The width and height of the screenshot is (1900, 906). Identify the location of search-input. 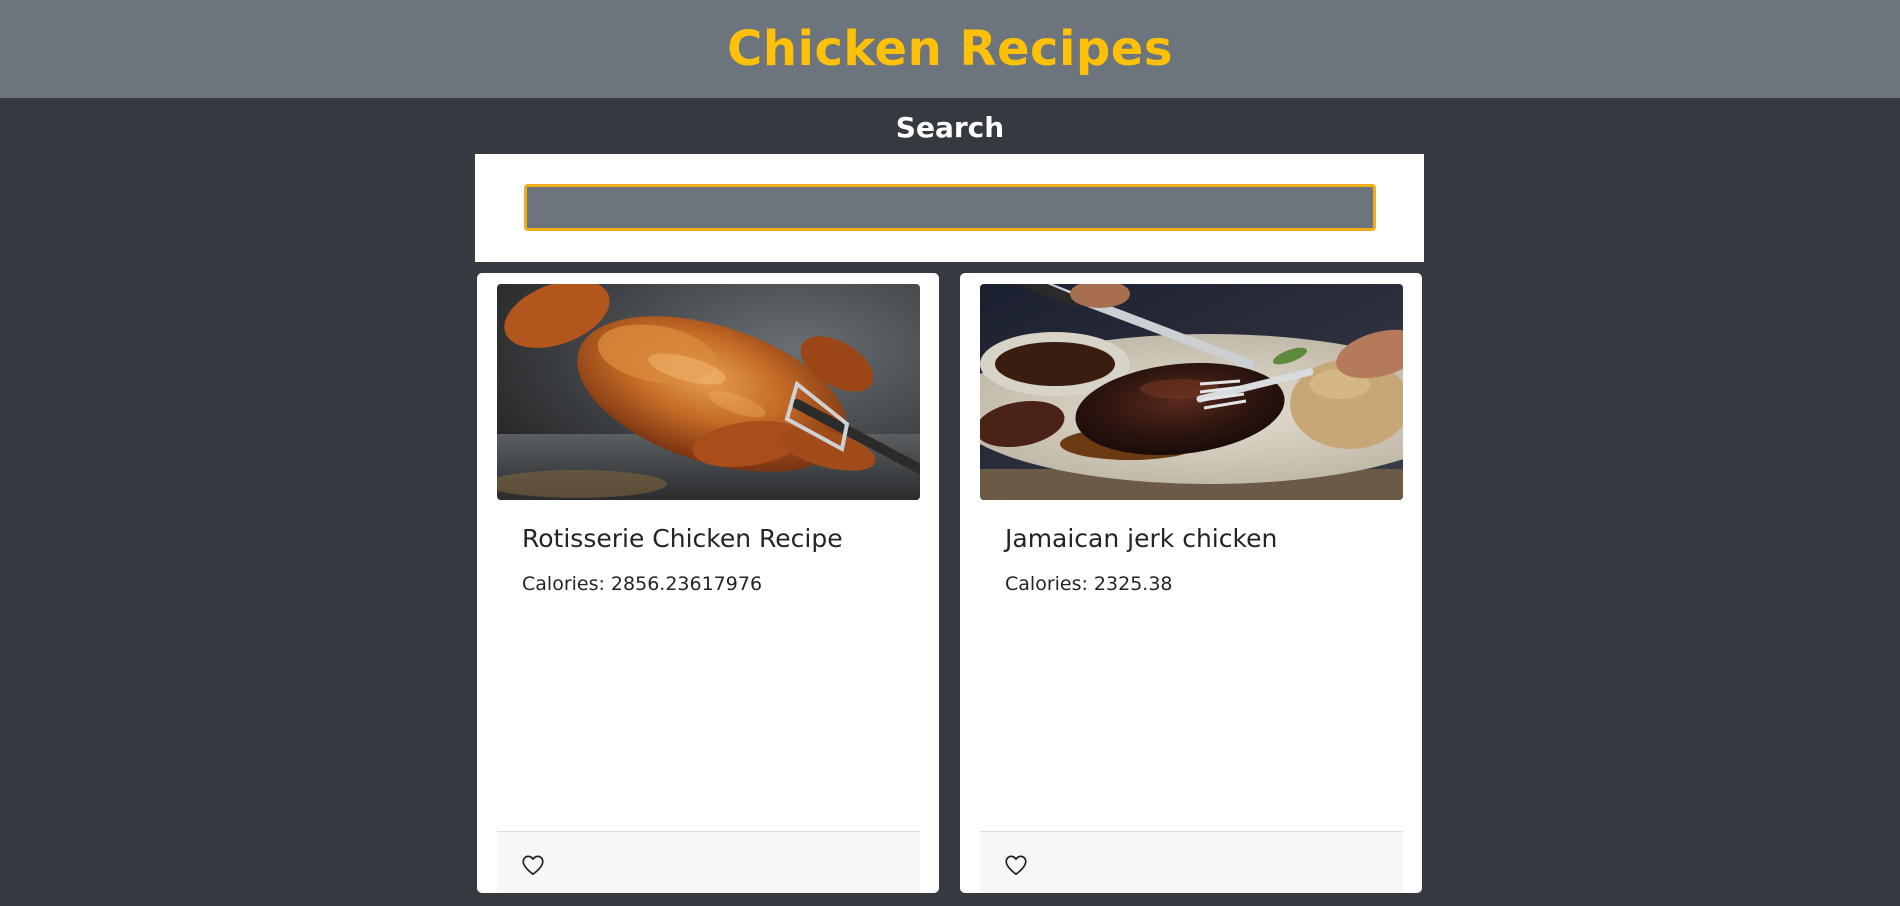
(950, 207).